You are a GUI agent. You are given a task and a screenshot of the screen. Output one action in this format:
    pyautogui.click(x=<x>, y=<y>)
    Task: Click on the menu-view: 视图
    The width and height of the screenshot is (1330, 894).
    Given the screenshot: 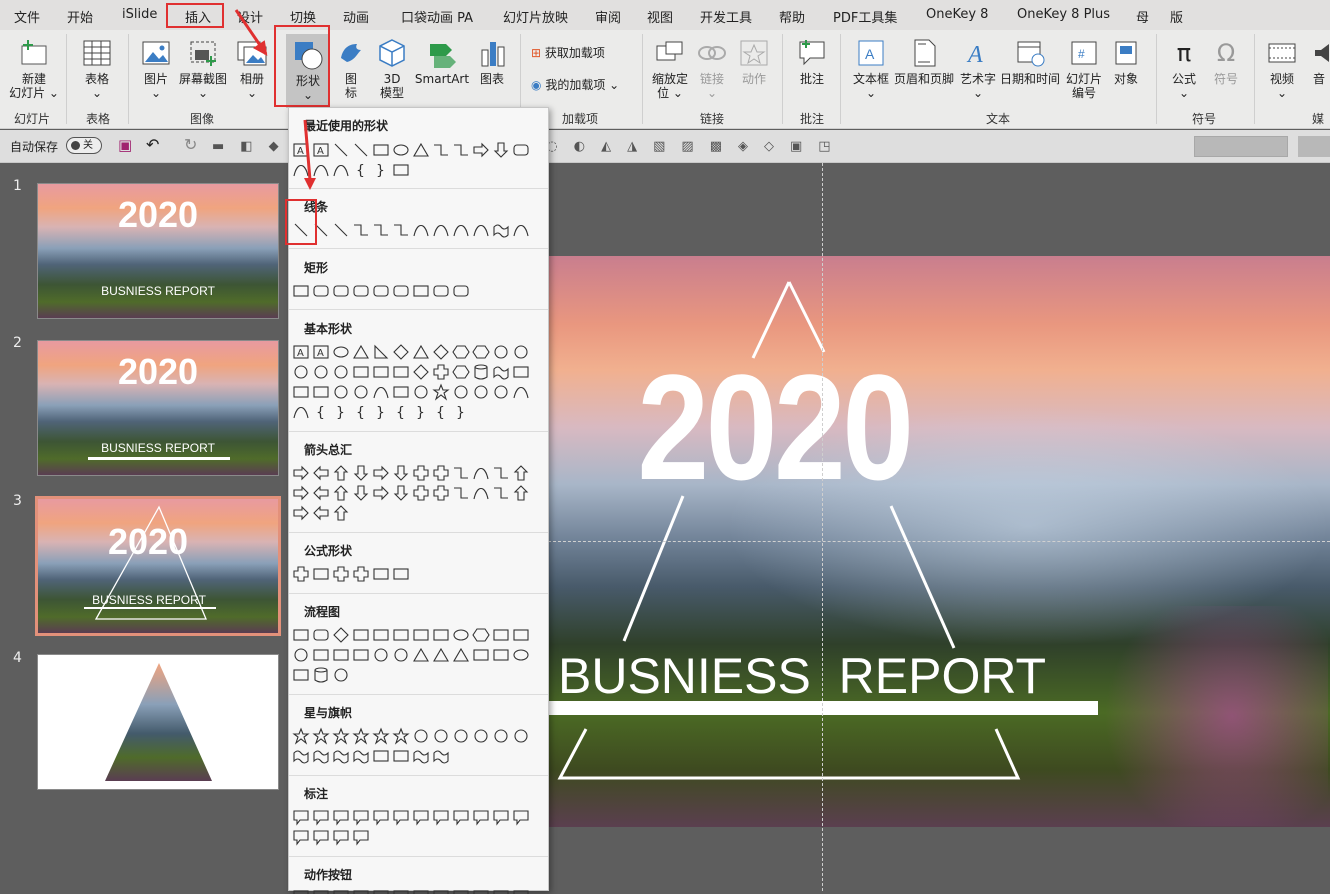 What is the action you would take?
    pyautogui.click(x=660, y=16)
    